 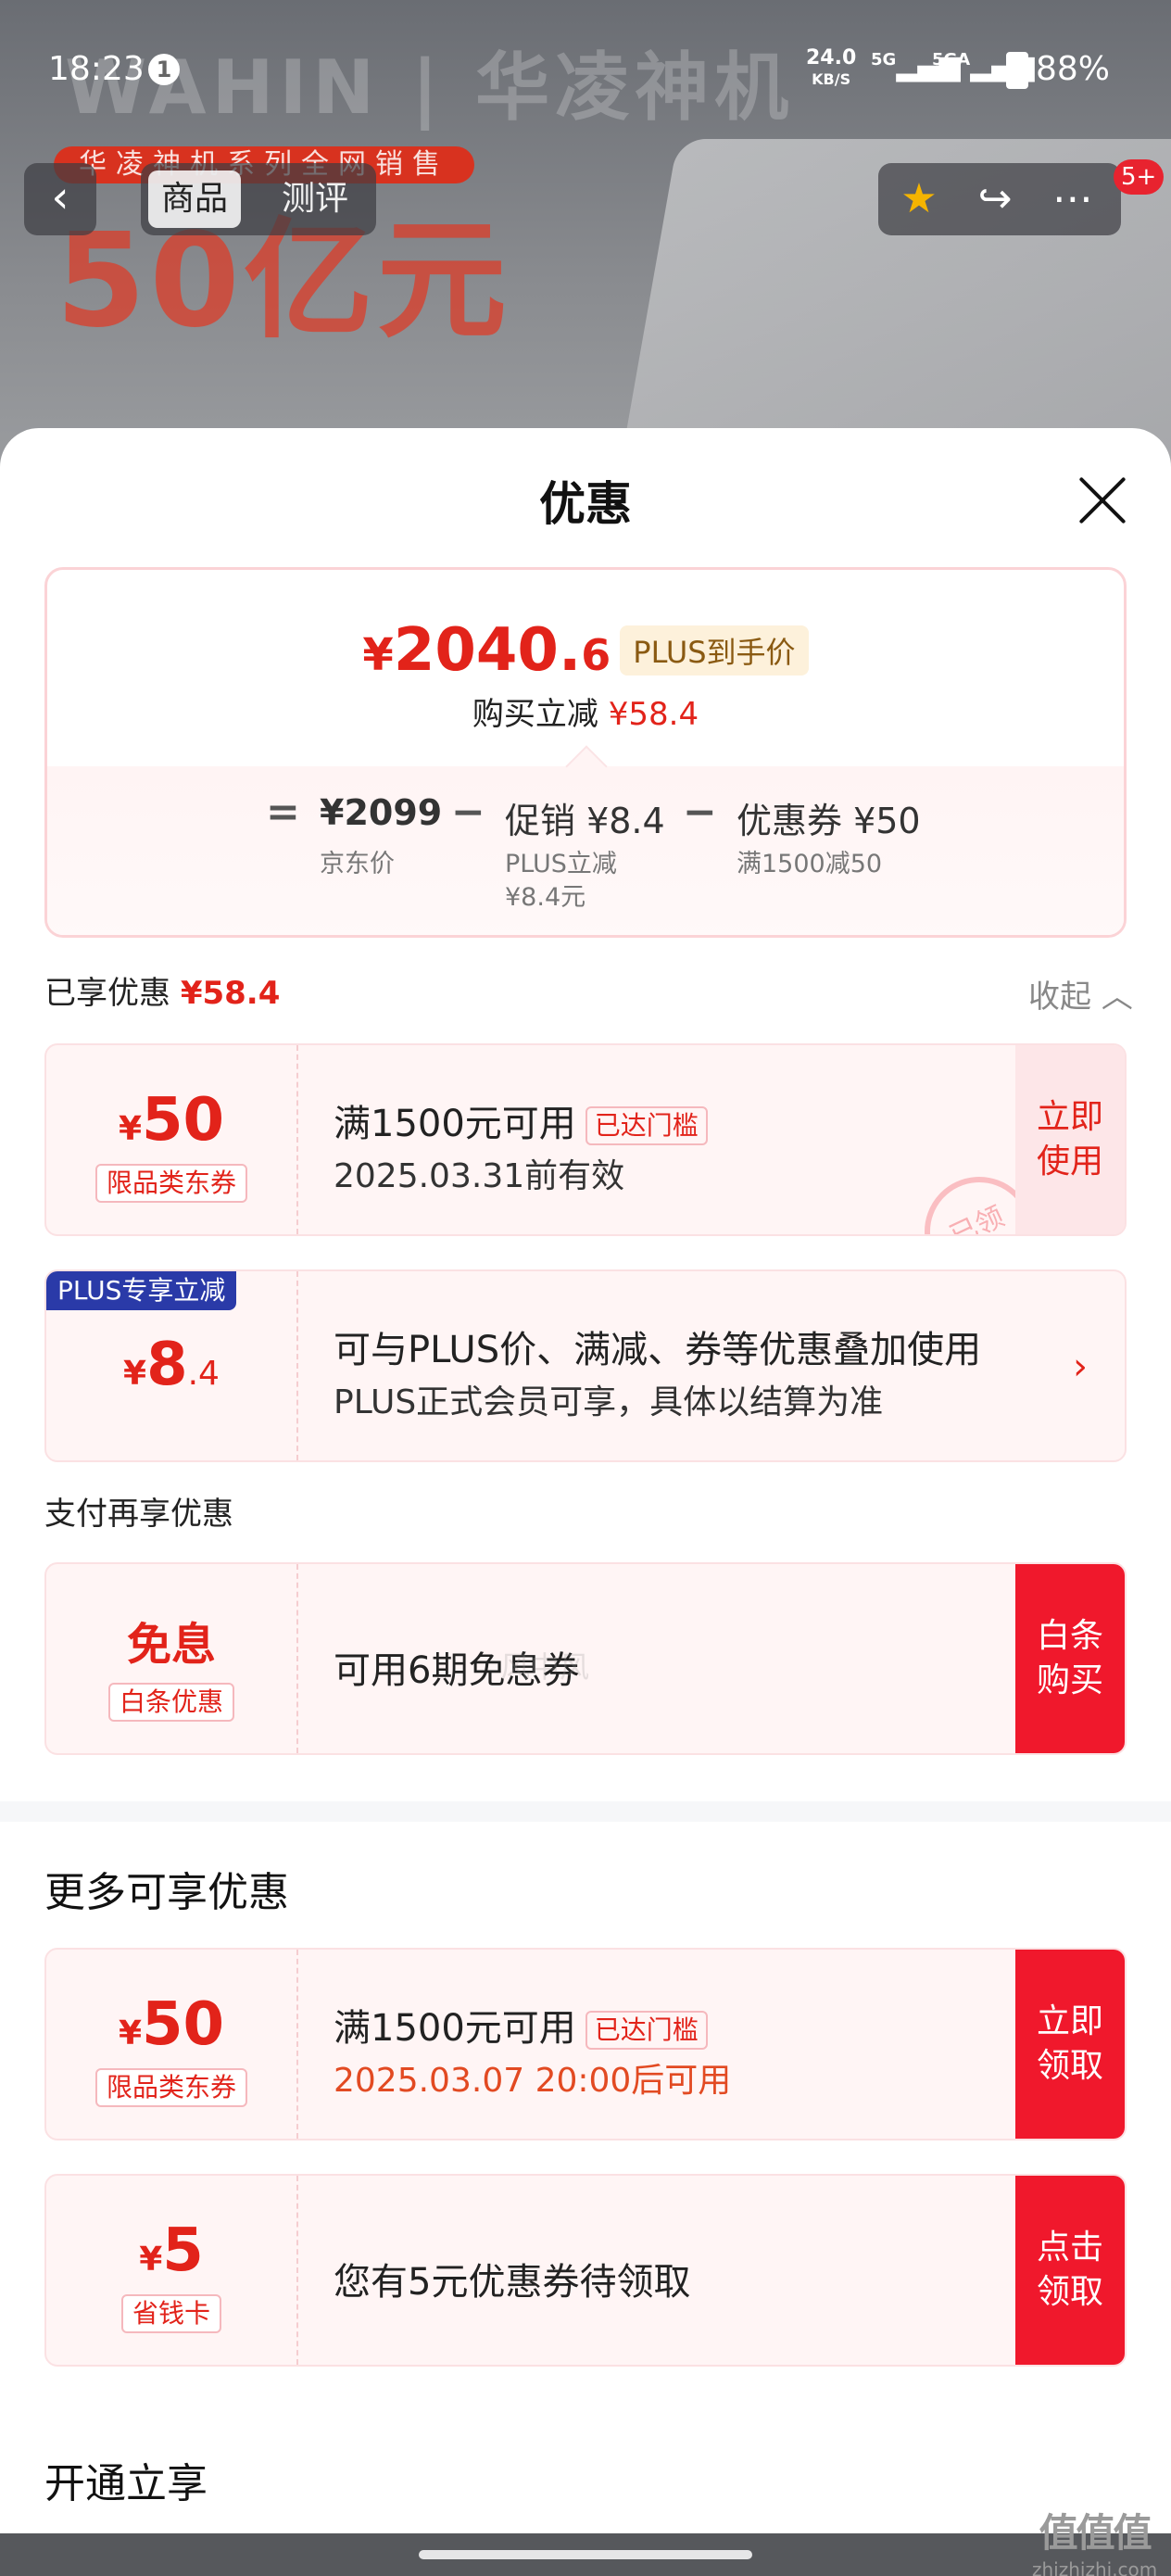 I want to click on coupon-pending-title: 您有5元优惠券待领取, so click(x=513, y=2282).